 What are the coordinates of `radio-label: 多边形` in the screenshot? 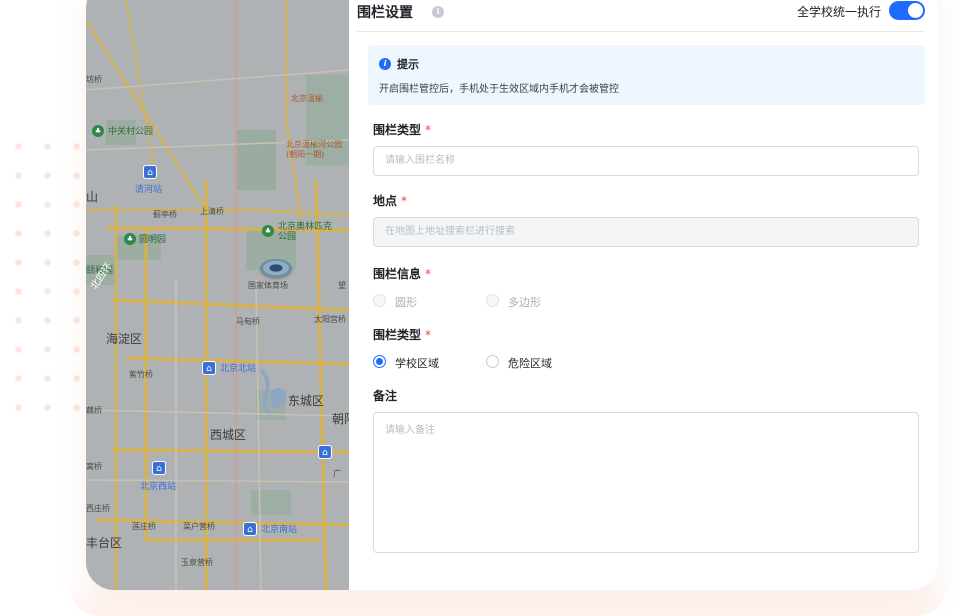 It's located at (524, 302).